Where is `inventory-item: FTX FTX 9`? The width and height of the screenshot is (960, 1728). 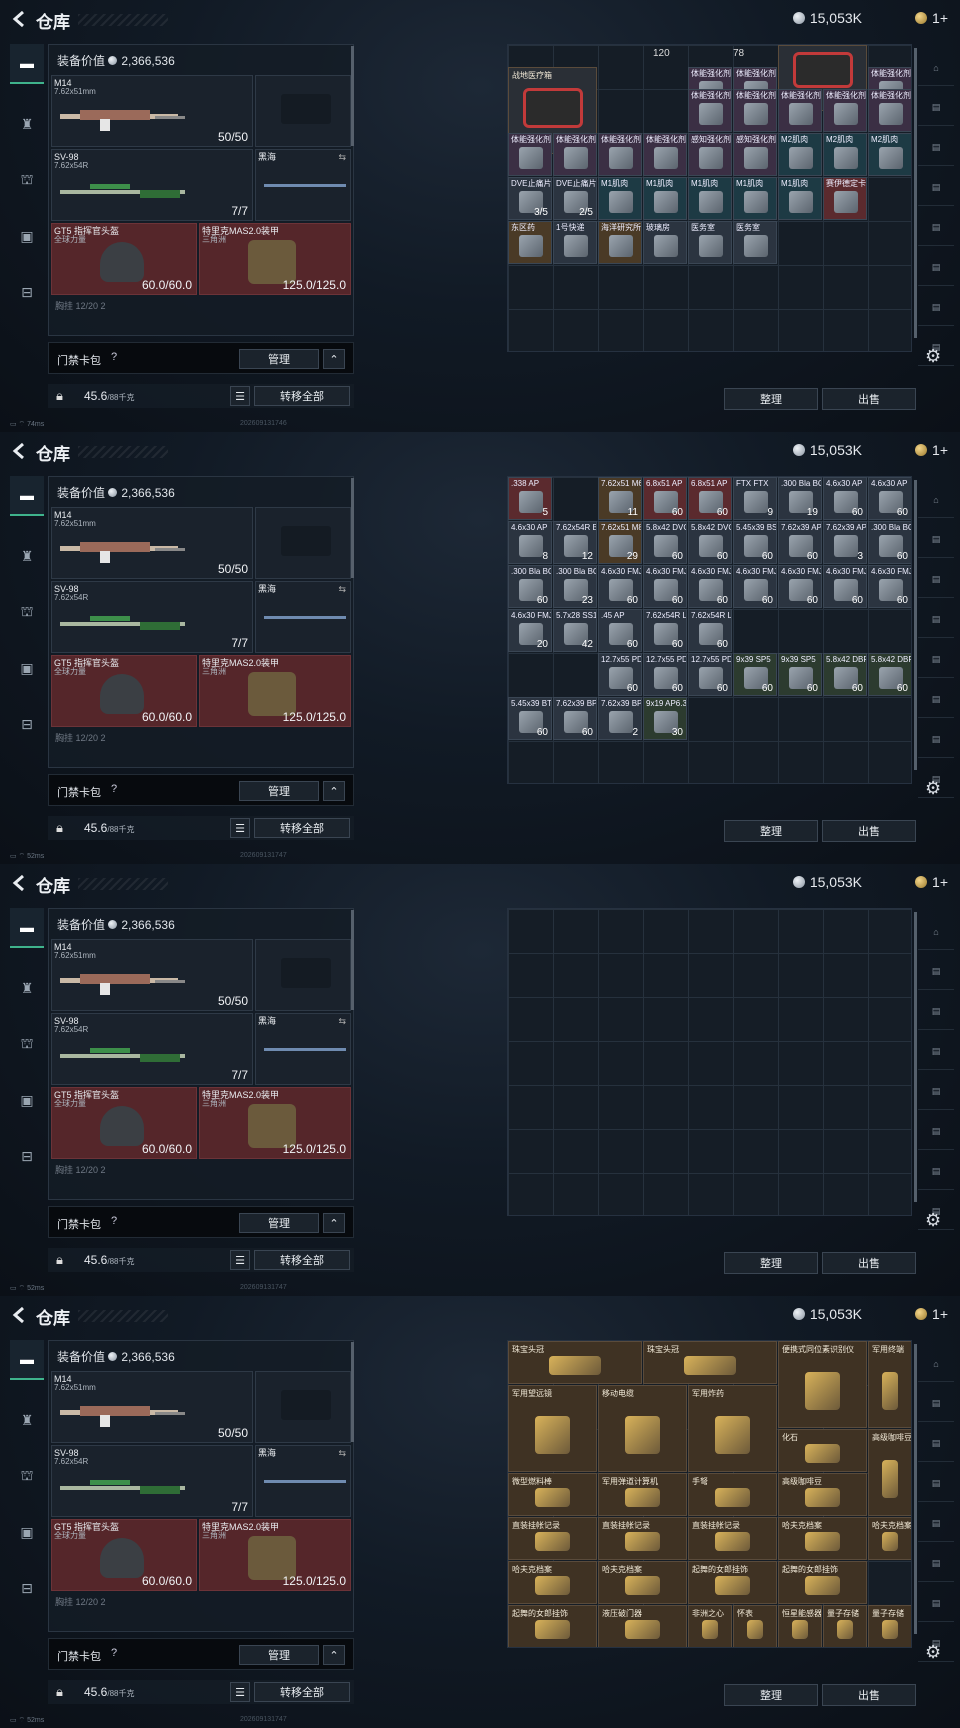
inventory-item: FTX FTX 9 is located at coordinates (755, 498).